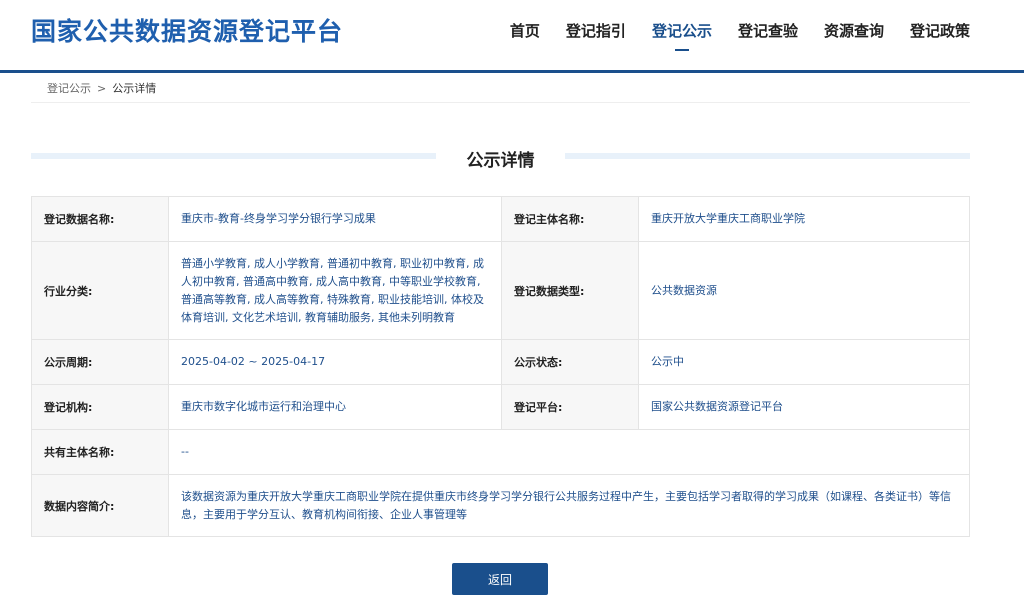  Describe the element at coordinates (69, 88) in the screenshot. I see `breadcrumb-parent-link: 登记公示` at that location.